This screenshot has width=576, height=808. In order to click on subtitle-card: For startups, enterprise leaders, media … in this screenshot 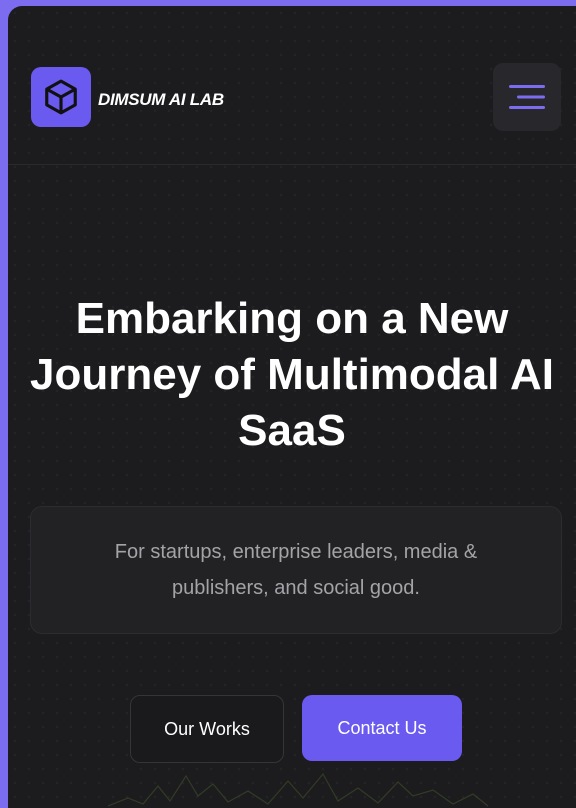, I will do `click(296, 570)`.